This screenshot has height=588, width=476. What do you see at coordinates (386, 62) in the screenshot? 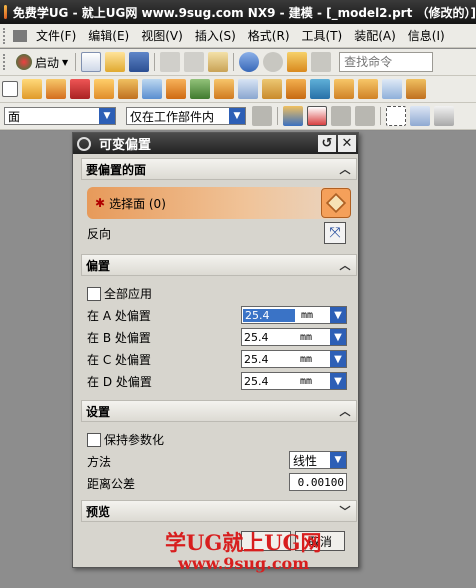
I see `command-search-input` at bounding box center [386, 62].